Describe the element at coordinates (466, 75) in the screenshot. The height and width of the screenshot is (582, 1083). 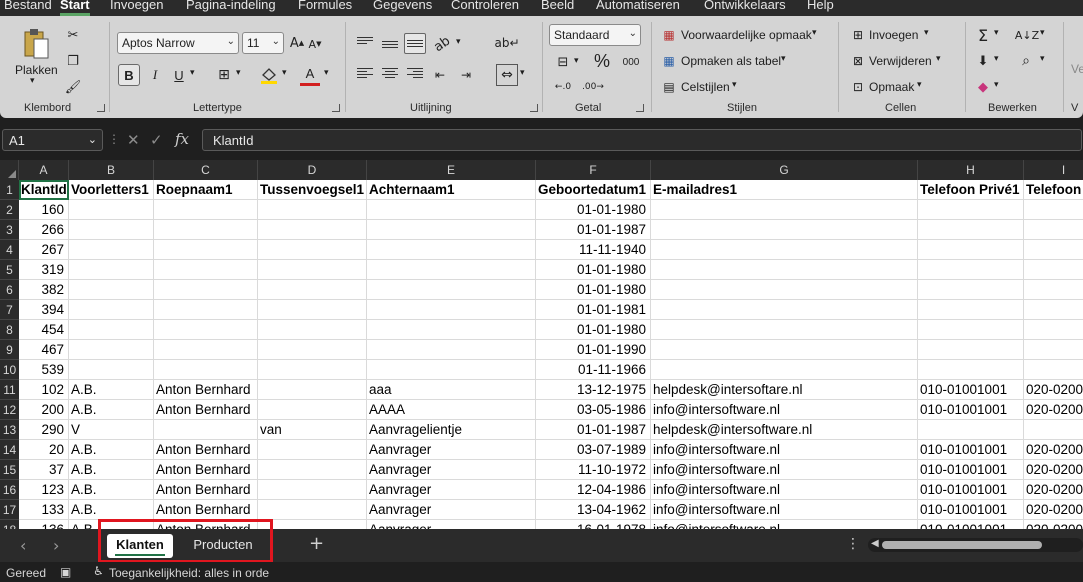
I see `increase-indent-icon: ⇥` at that location.